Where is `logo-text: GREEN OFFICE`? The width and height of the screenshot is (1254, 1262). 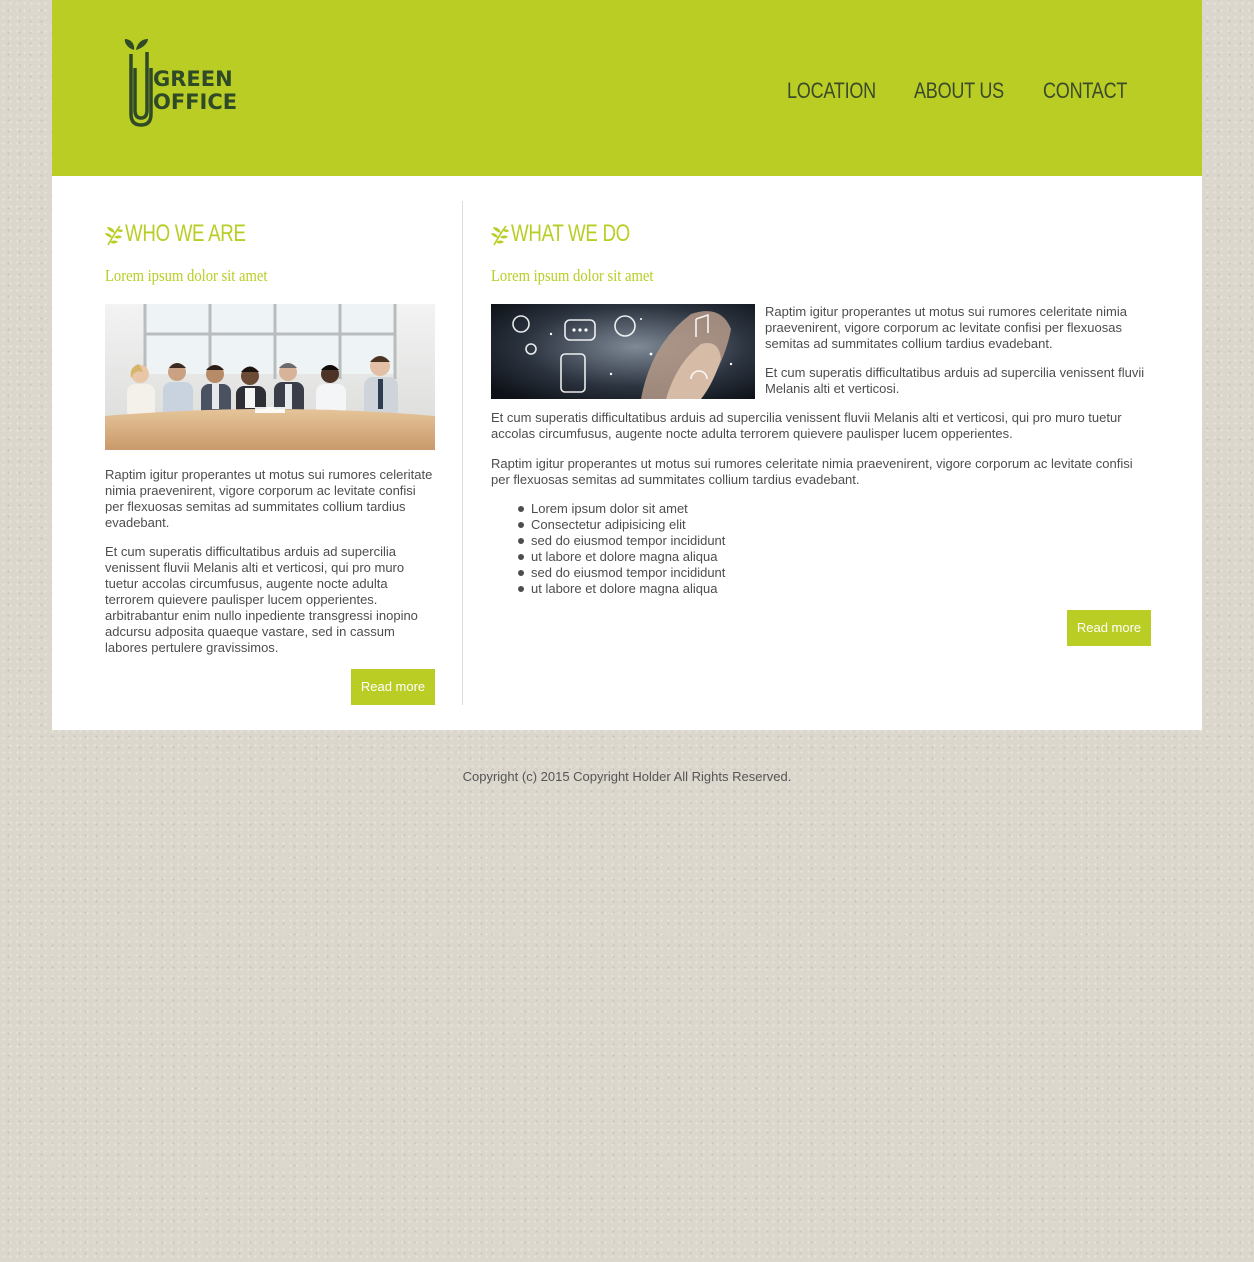 logo-text: GREEN OFFICE is located at coordinates (195, 91).